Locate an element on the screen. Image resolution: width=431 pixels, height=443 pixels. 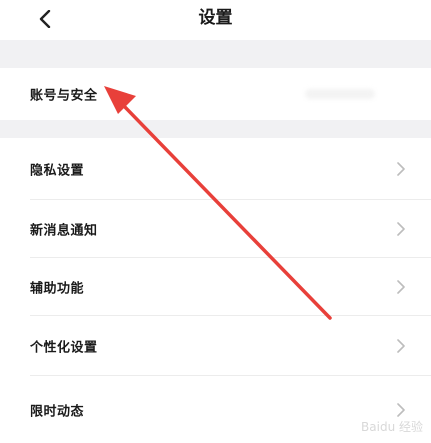
settings-item-accessibility: 辅助功能 is located at coordinates (215, 287).